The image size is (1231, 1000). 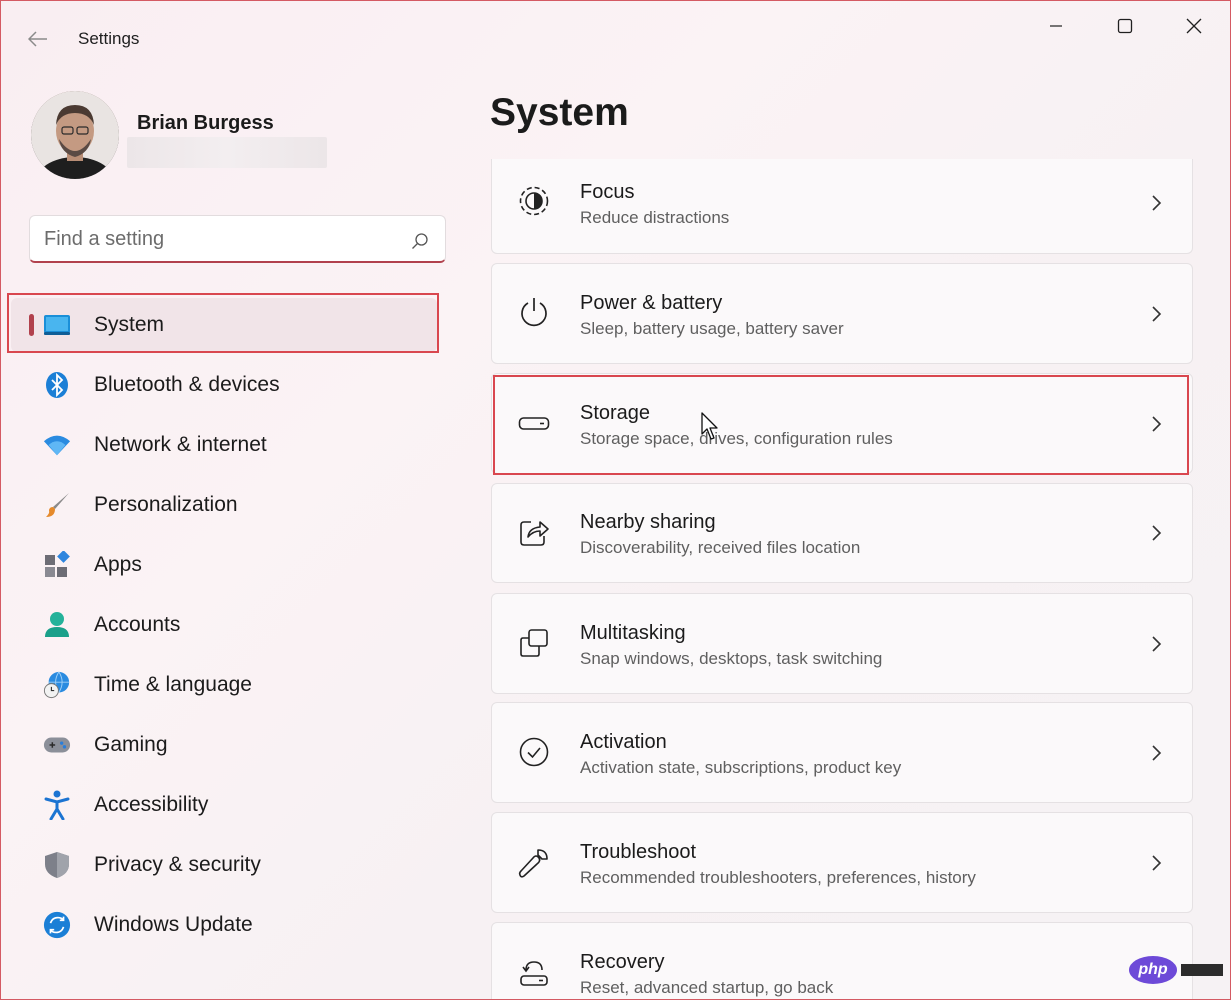 I want to click on recovery-icon, so click(x=534, y=972).